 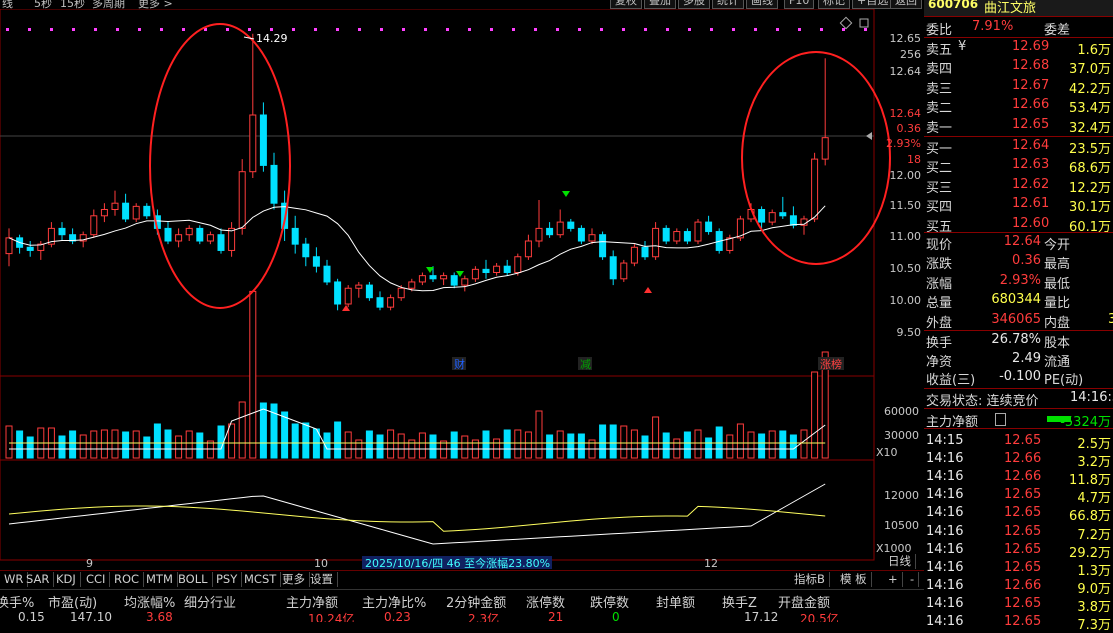 What do you see at coordinates (945, 440) in the screenshot?
I see `tick-time: 14:15` at bounding box center [945, 440].